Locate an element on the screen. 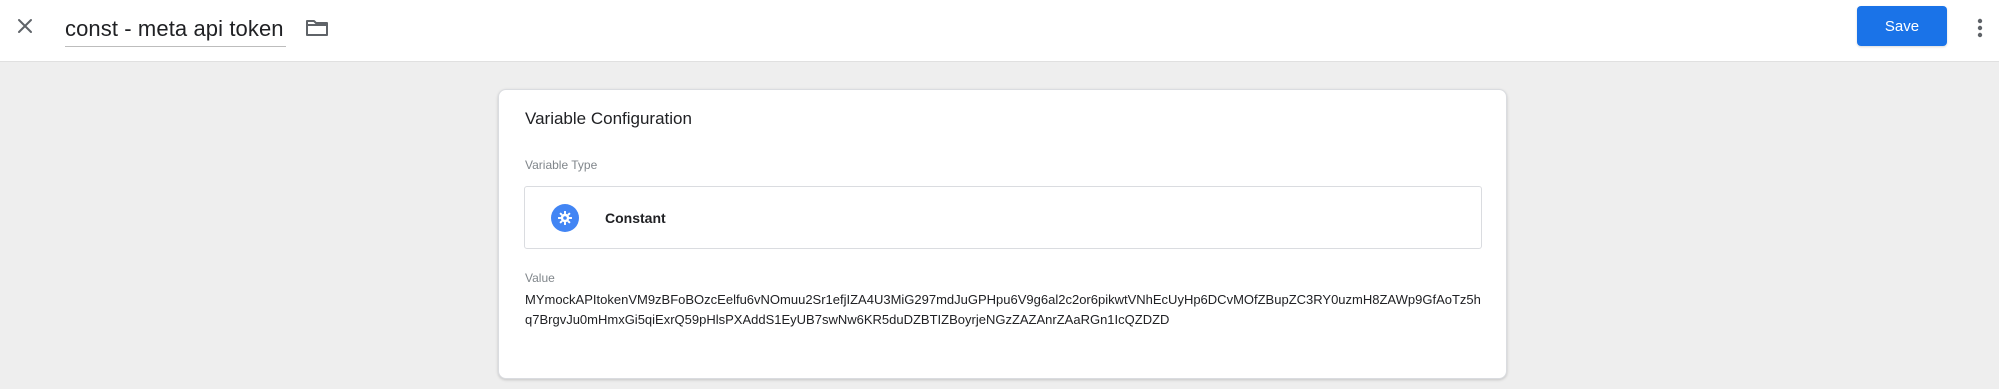 The image size is (1999, 389). gear-icon is located at coordinates (565, 217).